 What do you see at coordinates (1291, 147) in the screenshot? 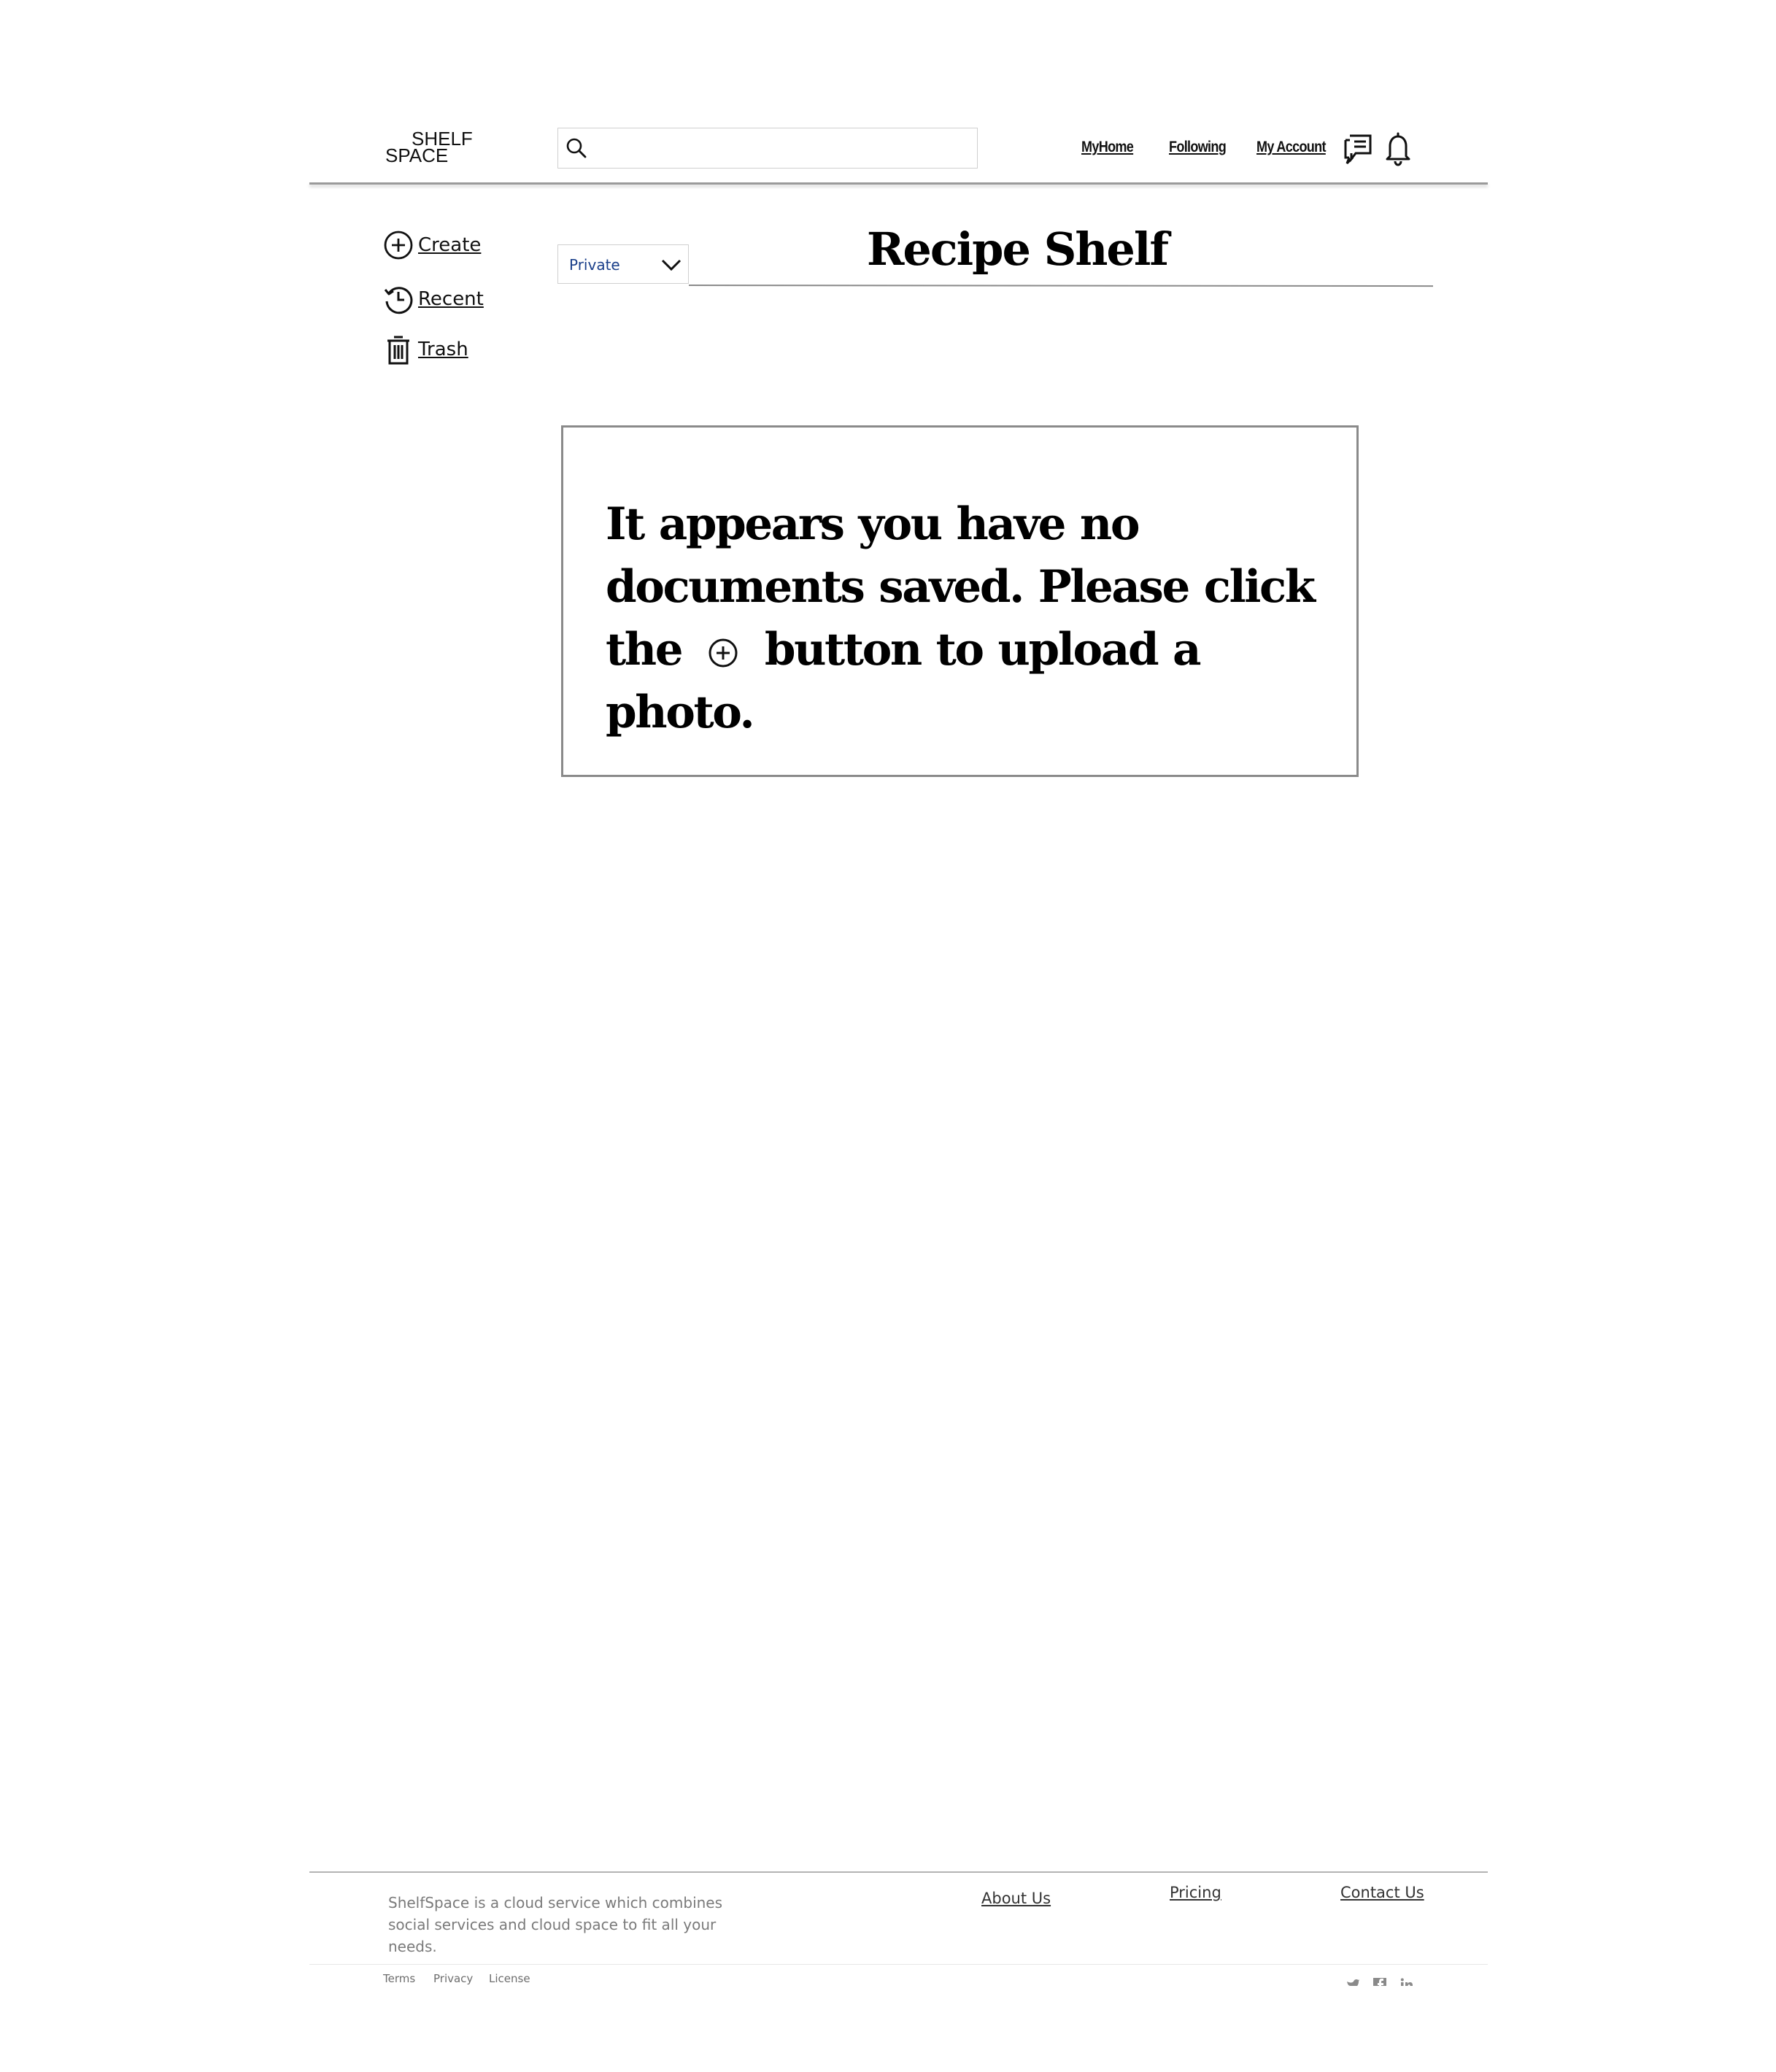
I see `nav-link-my-account: My Account` at bounding box center [1291, 147].